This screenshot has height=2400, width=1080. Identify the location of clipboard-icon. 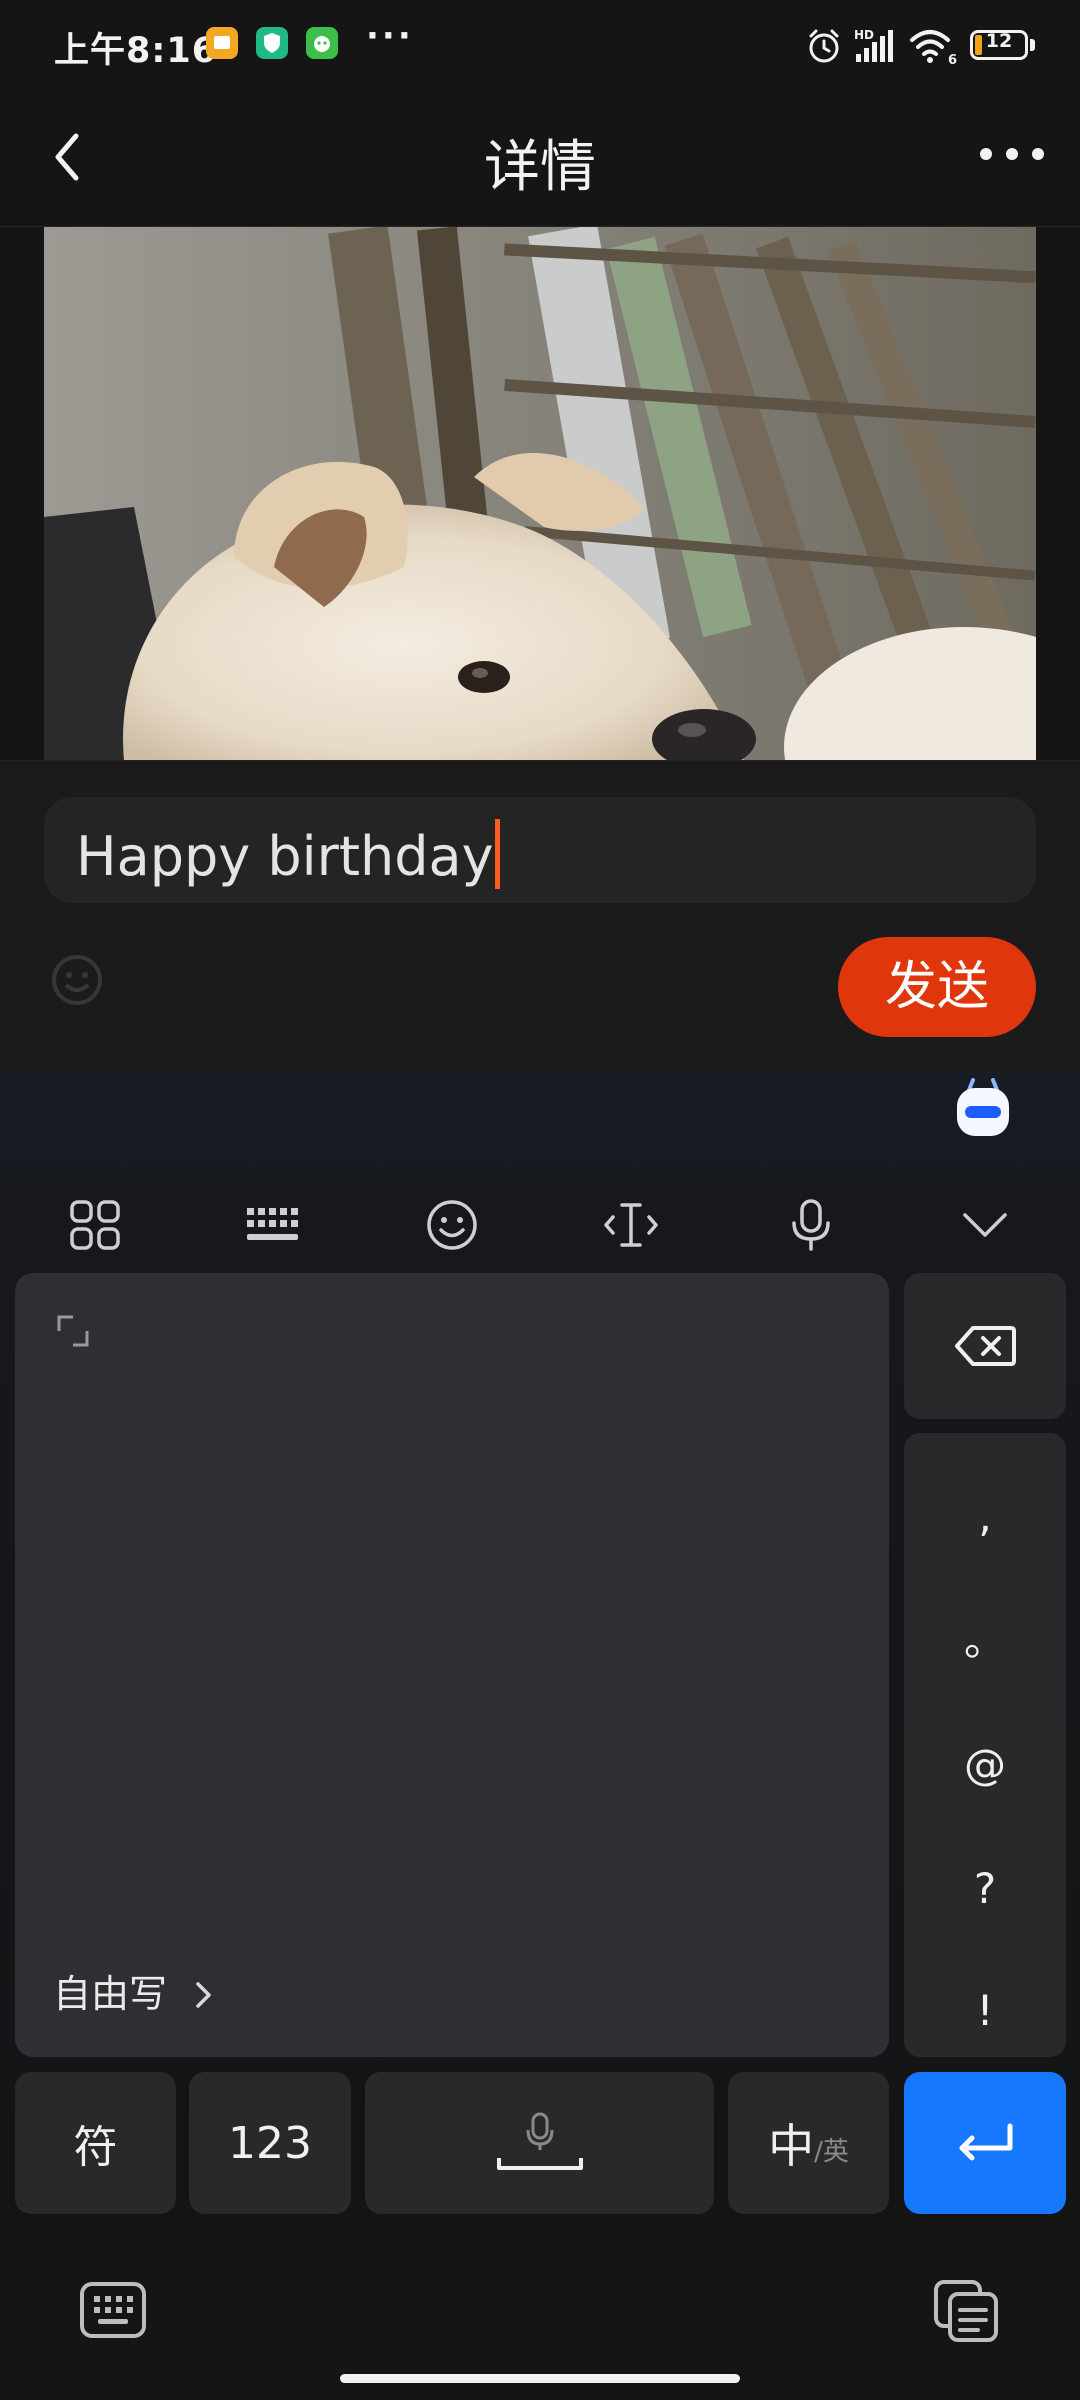
(967, 2311).